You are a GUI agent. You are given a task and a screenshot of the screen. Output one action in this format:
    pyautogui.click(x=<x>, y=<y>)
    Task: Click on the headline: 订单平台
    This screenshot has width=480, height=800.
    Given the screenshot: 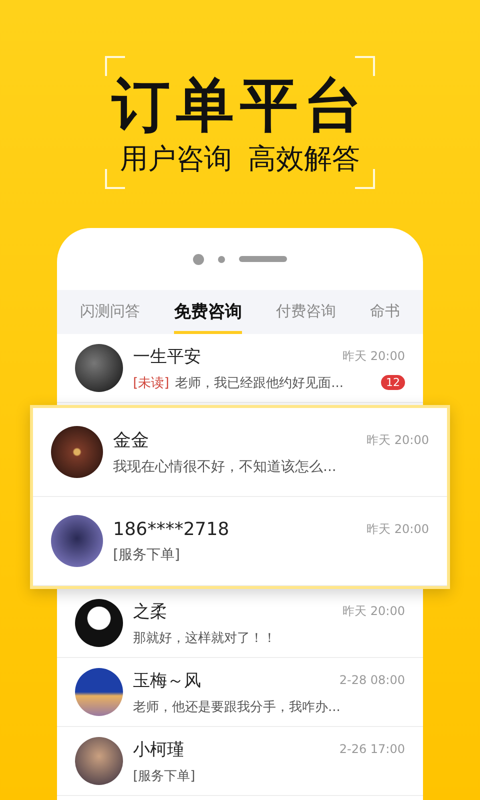 What is the action you would take?
    pyautogui.click(x=240, y=105)
    